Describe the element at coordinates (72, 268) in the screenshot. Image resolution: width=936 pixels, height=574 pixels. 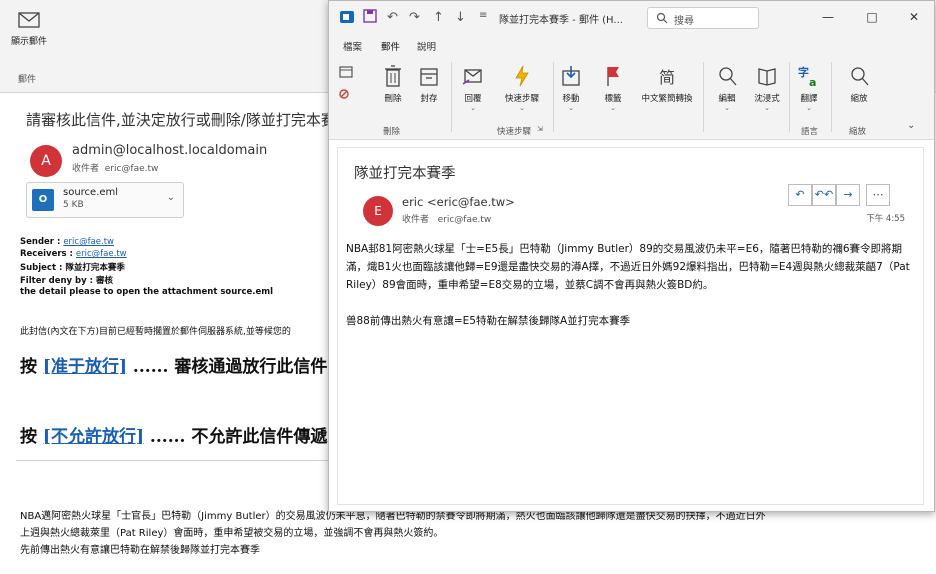
I see `subject-detail: Subject : 隊並打完本賽季` at that location.